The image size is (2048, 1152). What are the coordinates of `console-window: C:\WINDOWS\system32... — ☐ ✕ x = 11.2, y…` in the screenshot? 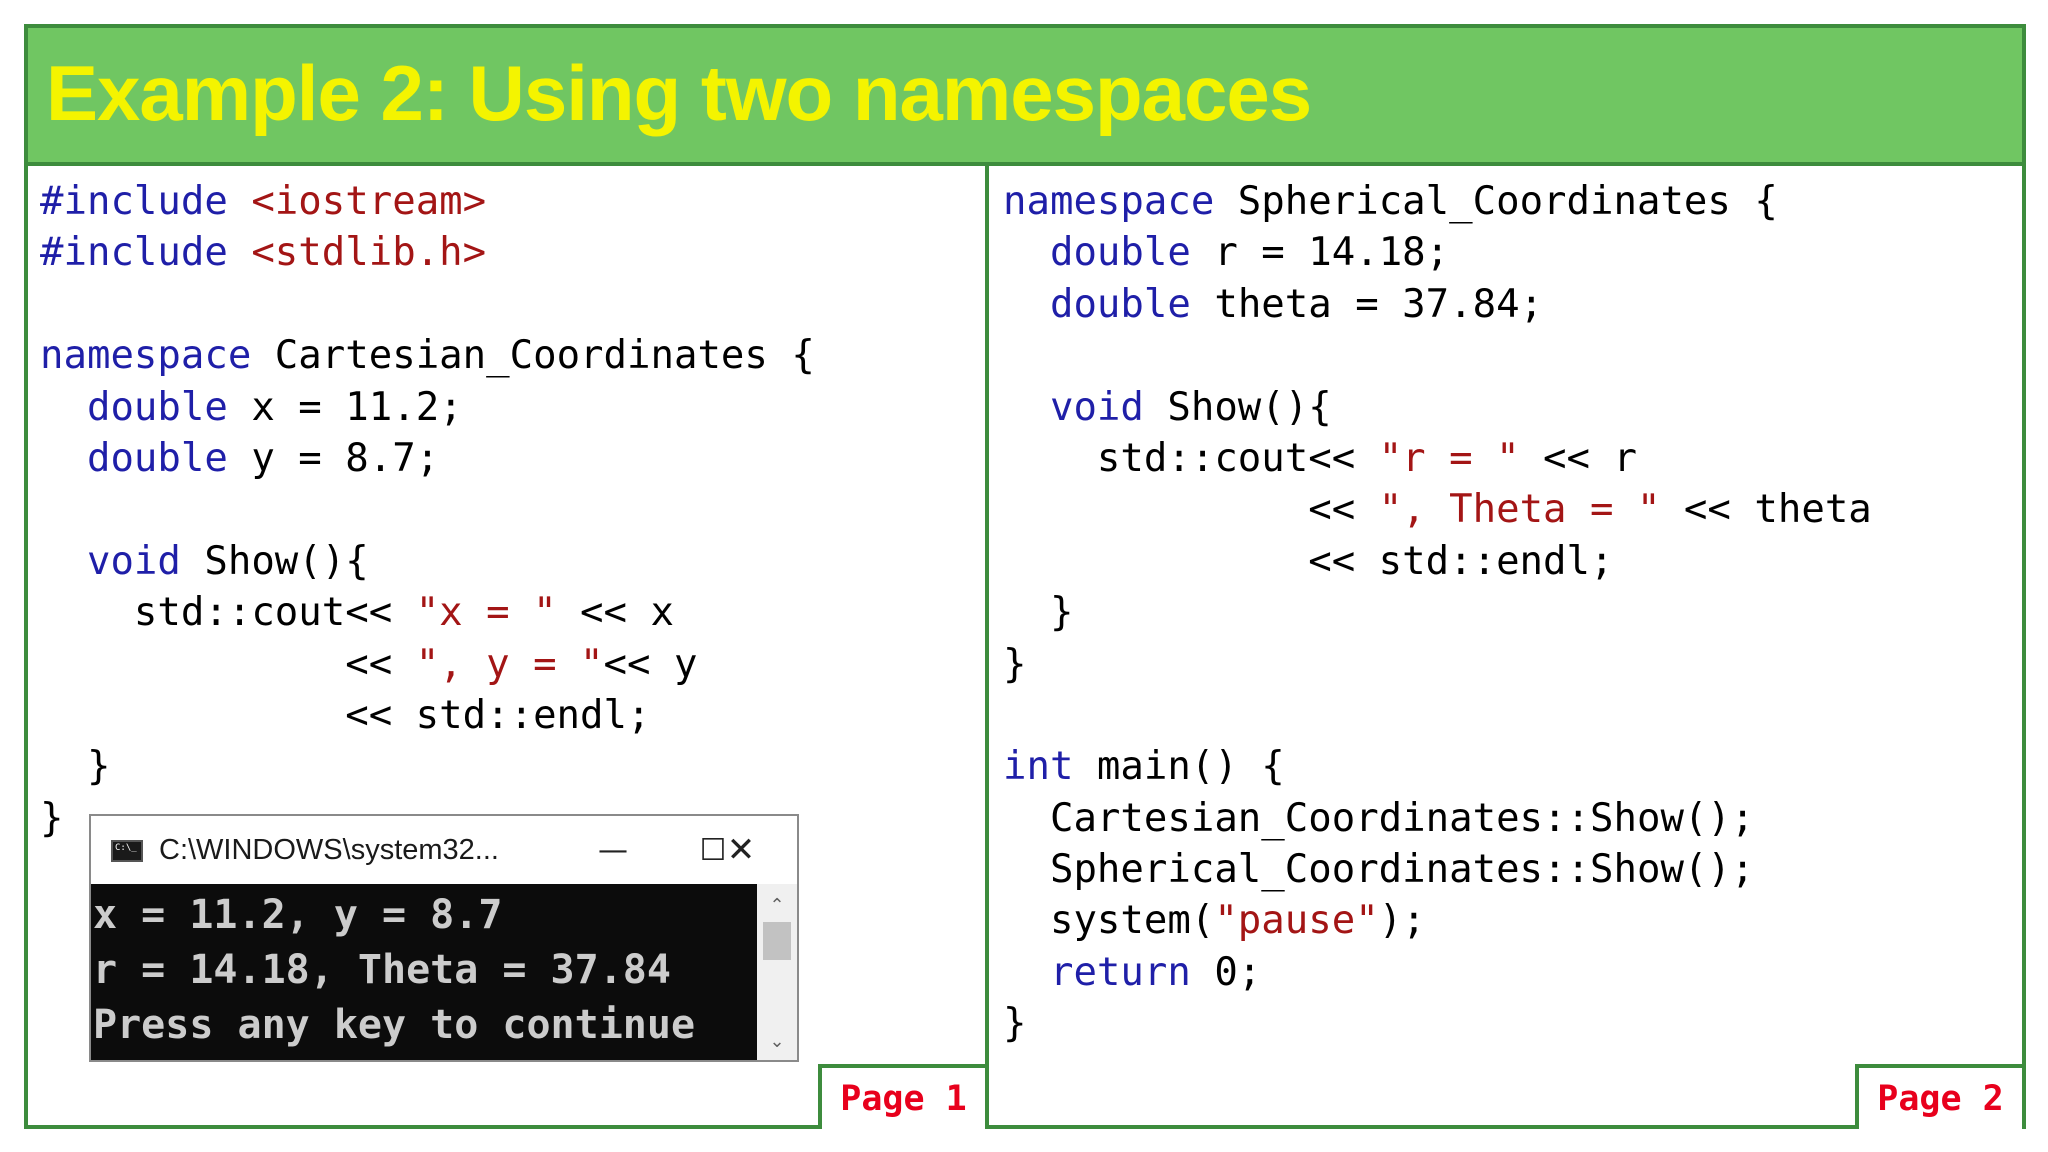 It's located at (444, 938).